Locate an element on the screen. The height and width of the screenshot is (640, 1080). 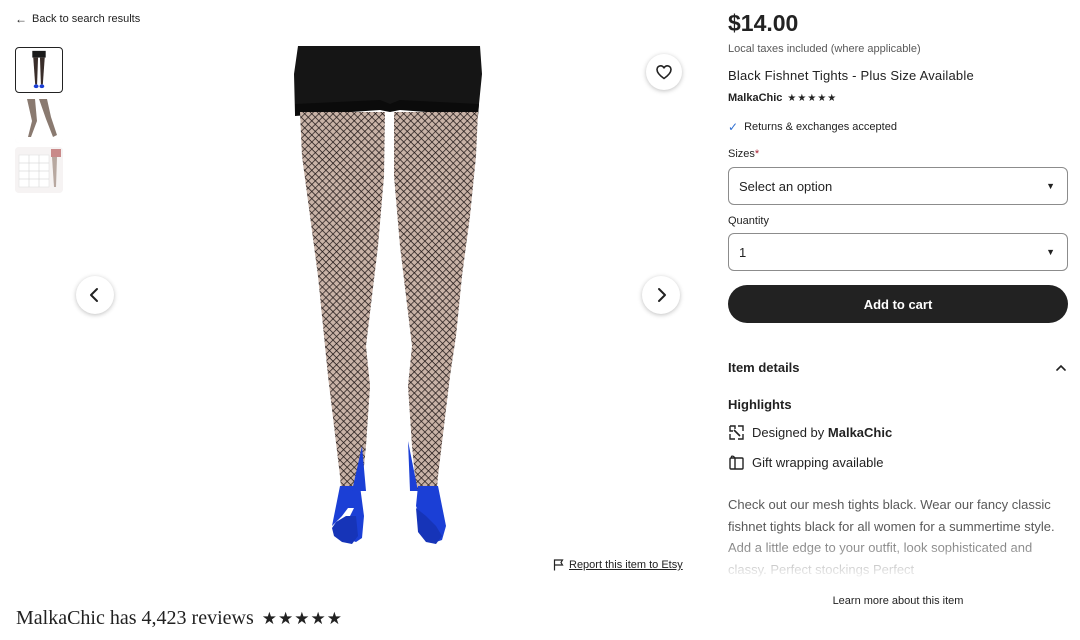
product-price: $14.00 is located at coordinates (763, 23).